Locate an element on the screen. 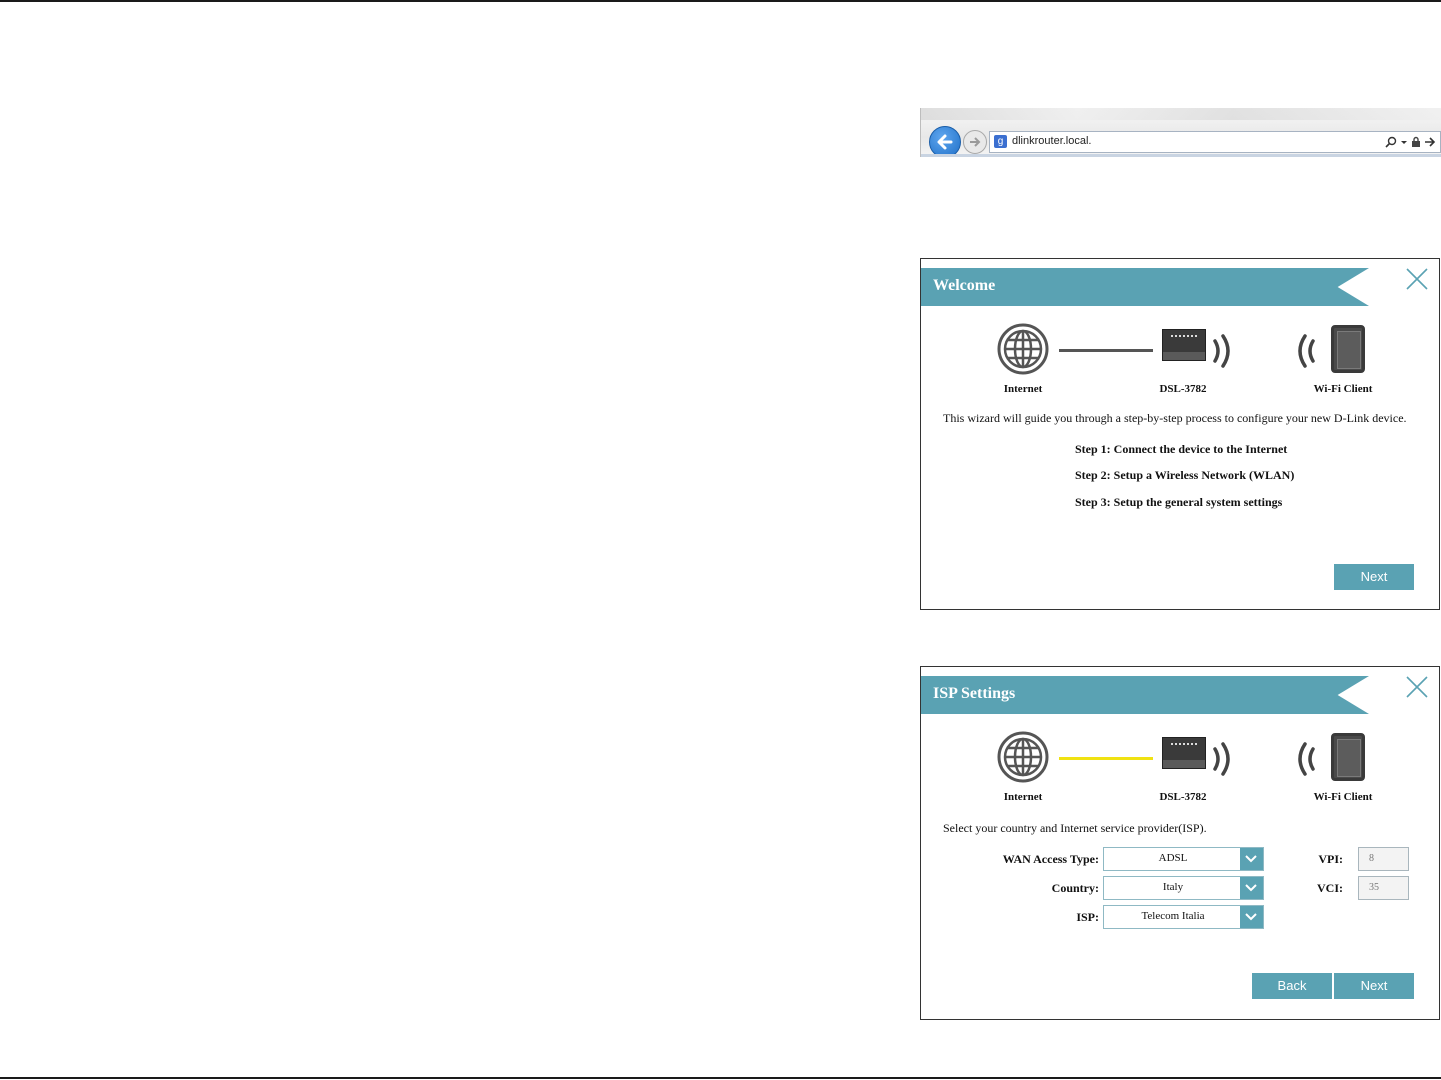 This screenshot has width=1441, height=1080. back-button: Back is located at coordinates (1292, 986).